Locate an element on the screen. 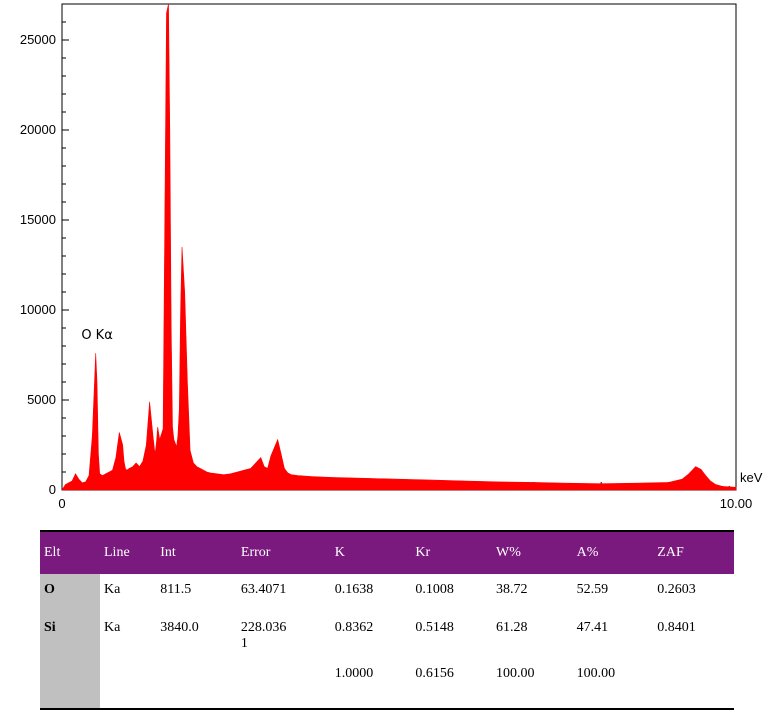 This screenshot has height=715, width=768. col-header-at-percent: A% is located at coordinates (613, 552).